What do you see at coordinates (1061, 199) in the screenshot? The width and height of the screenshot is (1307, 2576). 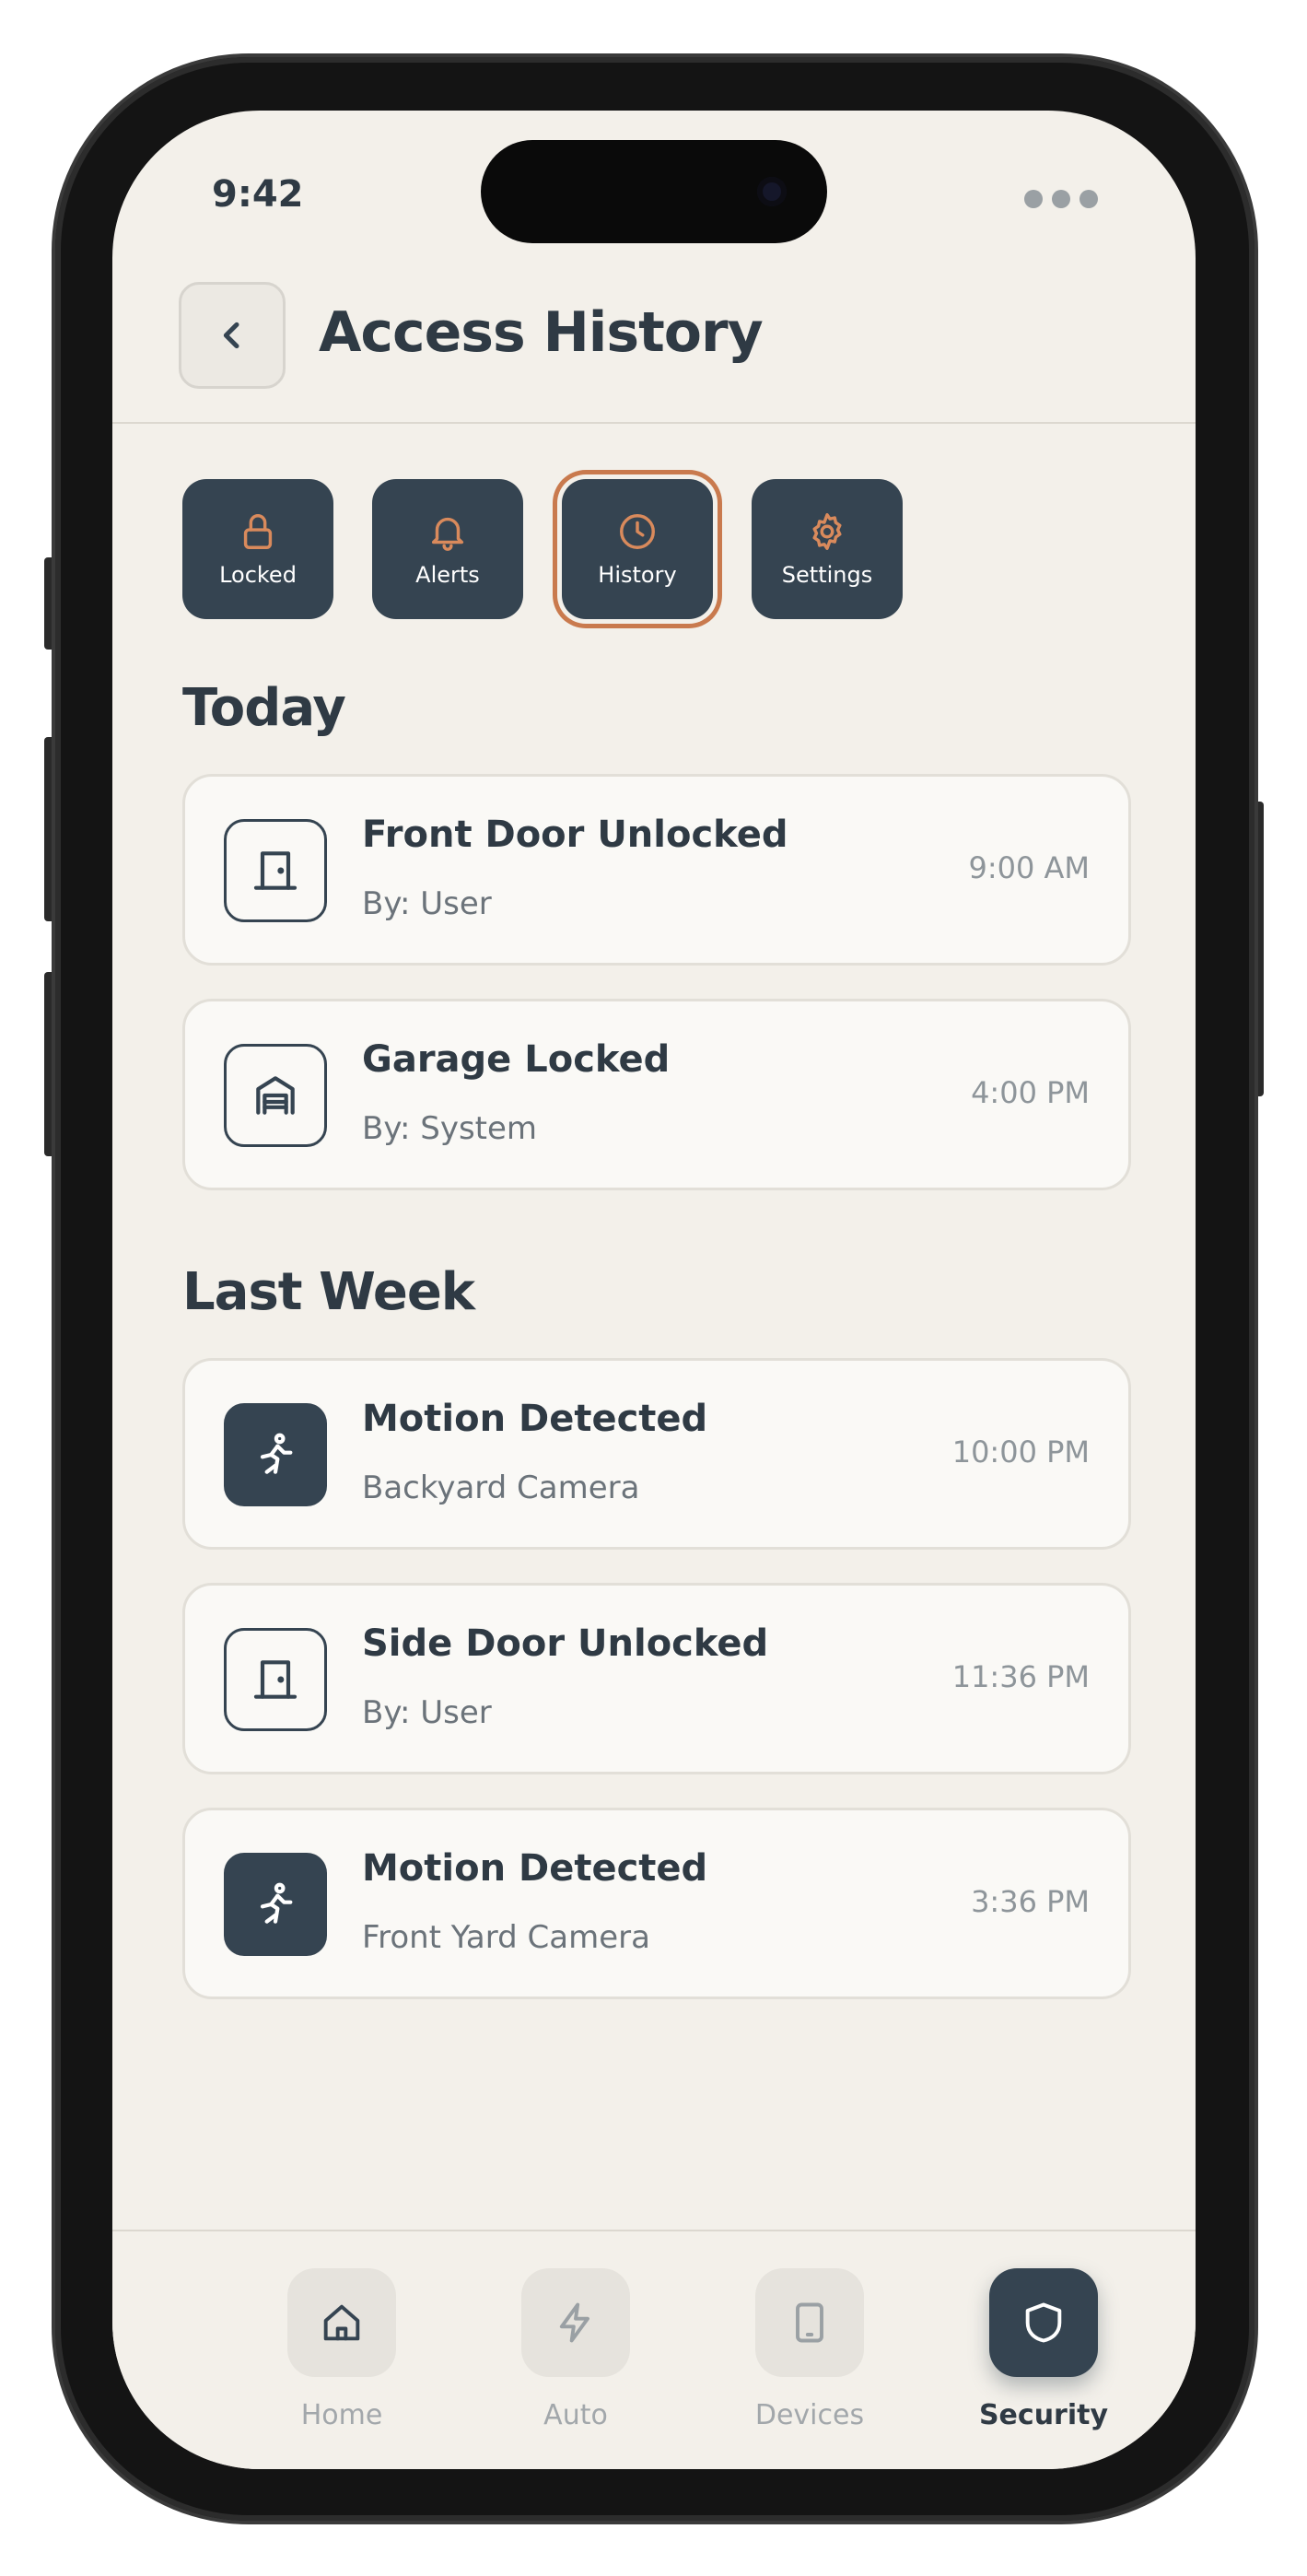 I see `status-more-icon` at bounding box center [1061, 199].